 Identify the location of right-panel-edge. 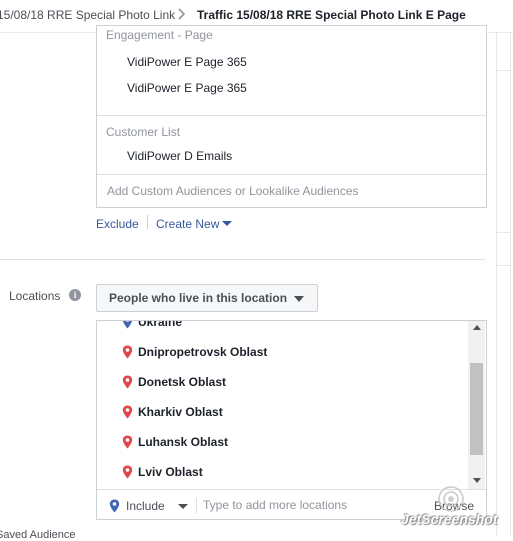
(510, 283).